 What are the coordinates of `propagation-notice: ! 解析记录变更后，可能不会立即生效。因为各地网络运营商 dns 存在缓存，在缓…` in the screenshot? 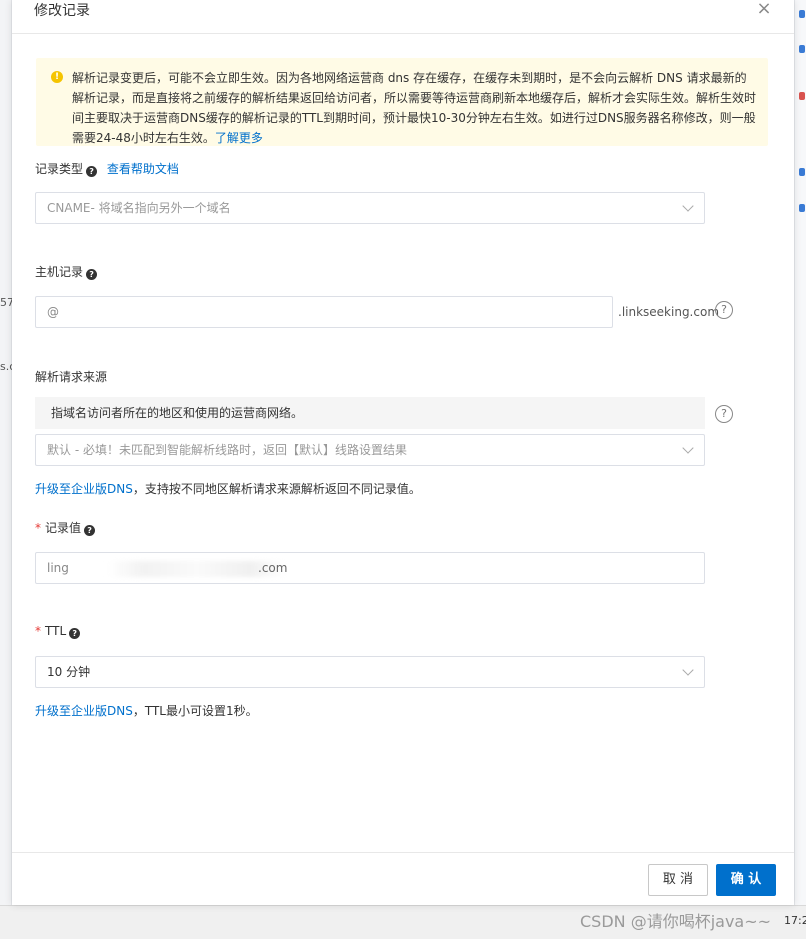 It's located at (402, 102).